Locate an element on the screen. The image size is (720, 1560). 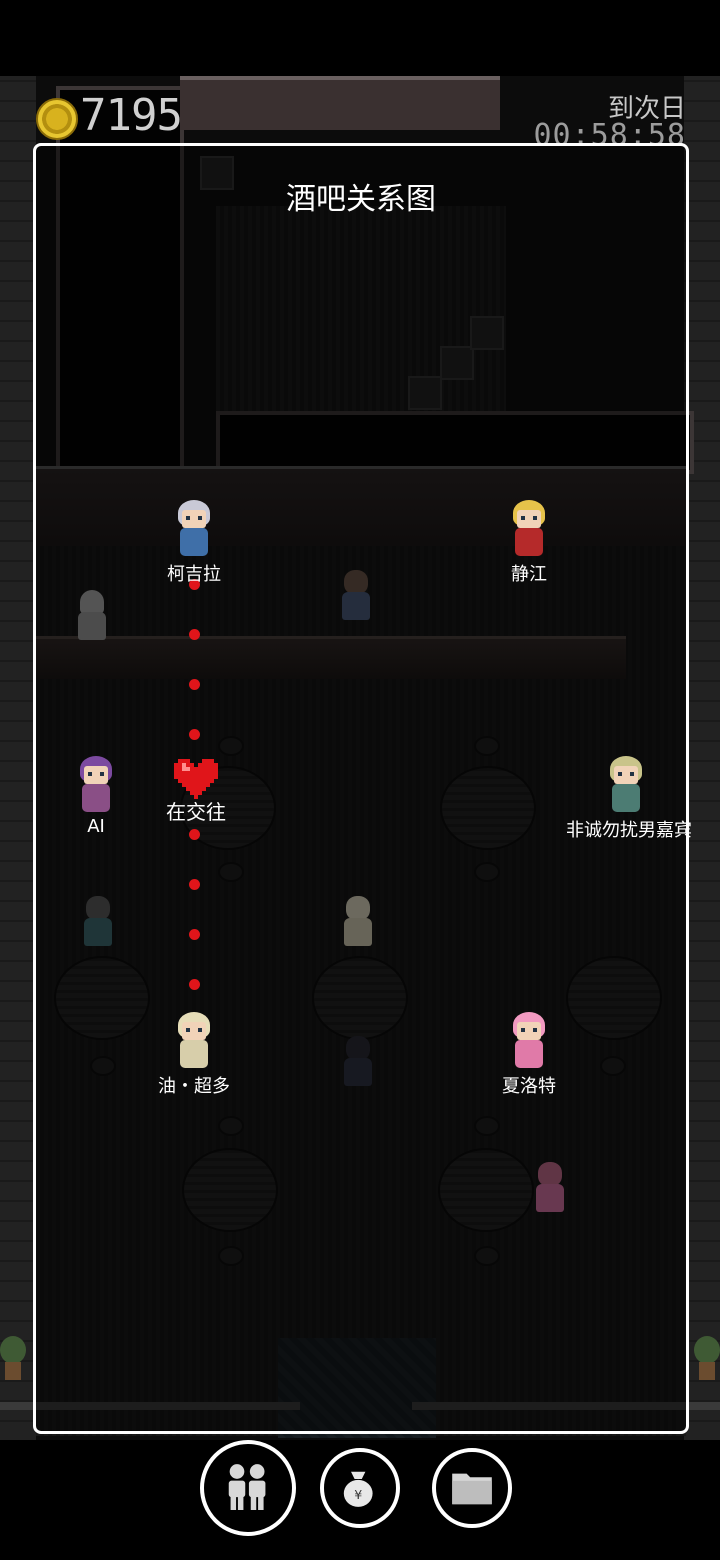
character-name: 非诚勿扰男嘉宾 is located at coordinates (629, 830).